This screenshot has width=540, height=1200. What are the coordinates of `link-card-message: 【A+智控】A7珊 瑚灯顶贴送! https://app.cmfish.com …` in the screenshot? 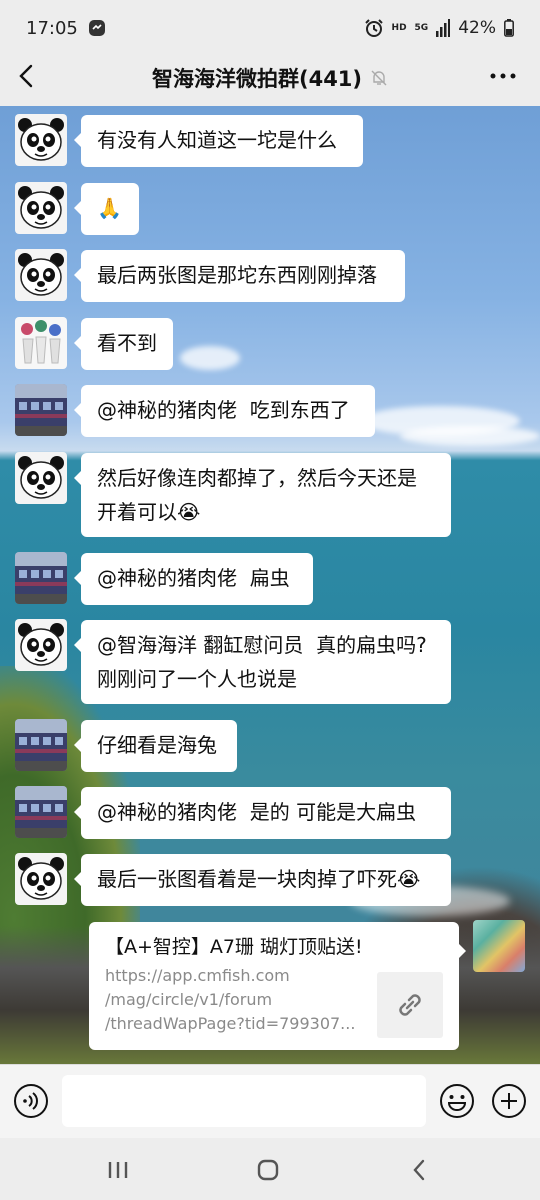 It's located at (277, 986).